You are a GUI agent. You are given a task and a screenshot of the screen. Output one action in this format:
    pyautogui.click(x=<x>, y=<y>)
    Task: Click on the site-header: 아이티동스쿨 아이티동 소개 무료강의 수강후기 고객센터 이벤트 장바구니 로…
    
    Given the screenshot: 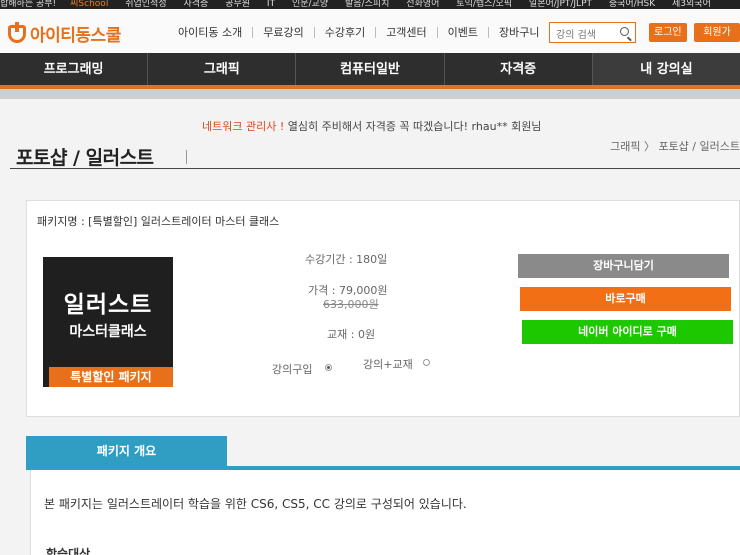 What is the action you would take?
    pyautogui.click(x=370, y=33)
    